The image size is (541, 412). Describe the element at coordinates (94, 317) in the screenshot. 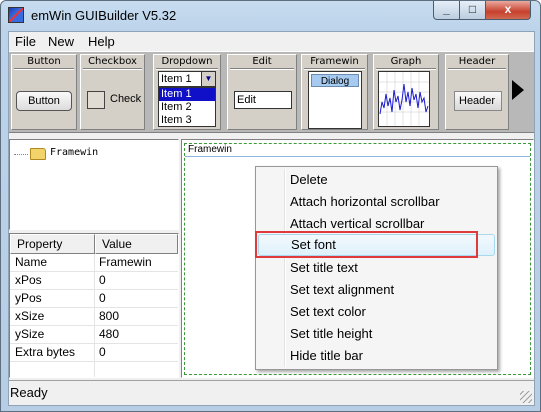

I see `property-row: xSize 800` at that location.